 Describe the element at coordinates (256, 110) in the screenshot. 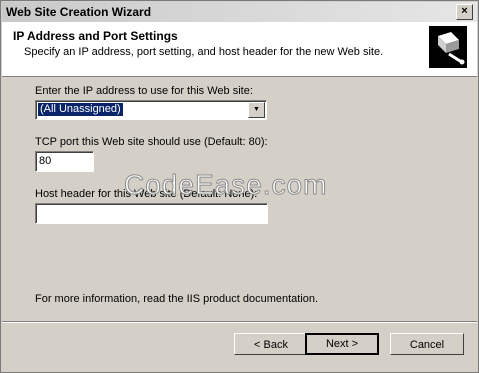

I see `chevron-down-icon: ▼` at that location.